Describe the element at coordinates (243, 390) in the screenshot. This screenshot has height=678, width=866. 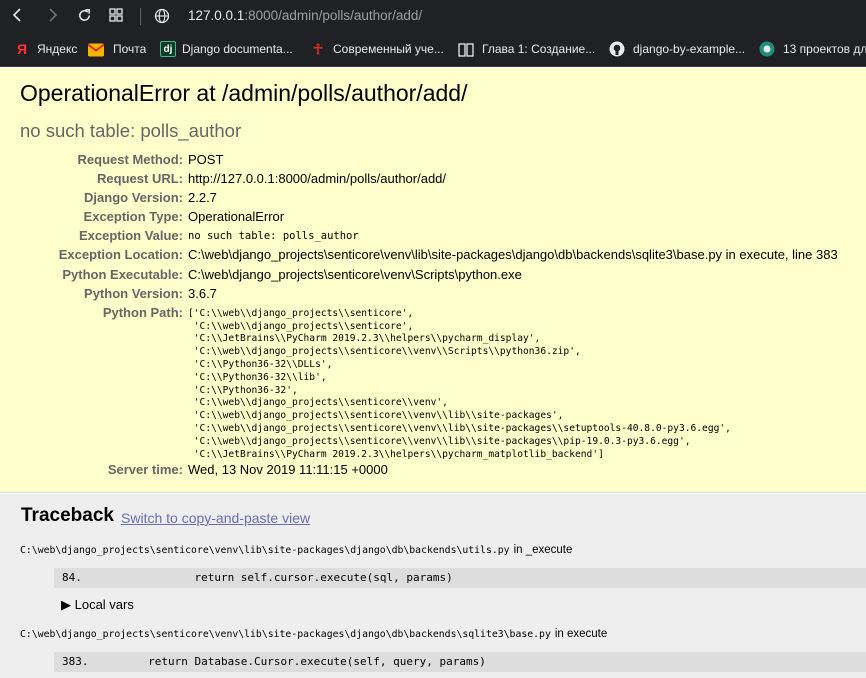
I see `python-path-entry: 'C:\\Python36-32',` at that location.